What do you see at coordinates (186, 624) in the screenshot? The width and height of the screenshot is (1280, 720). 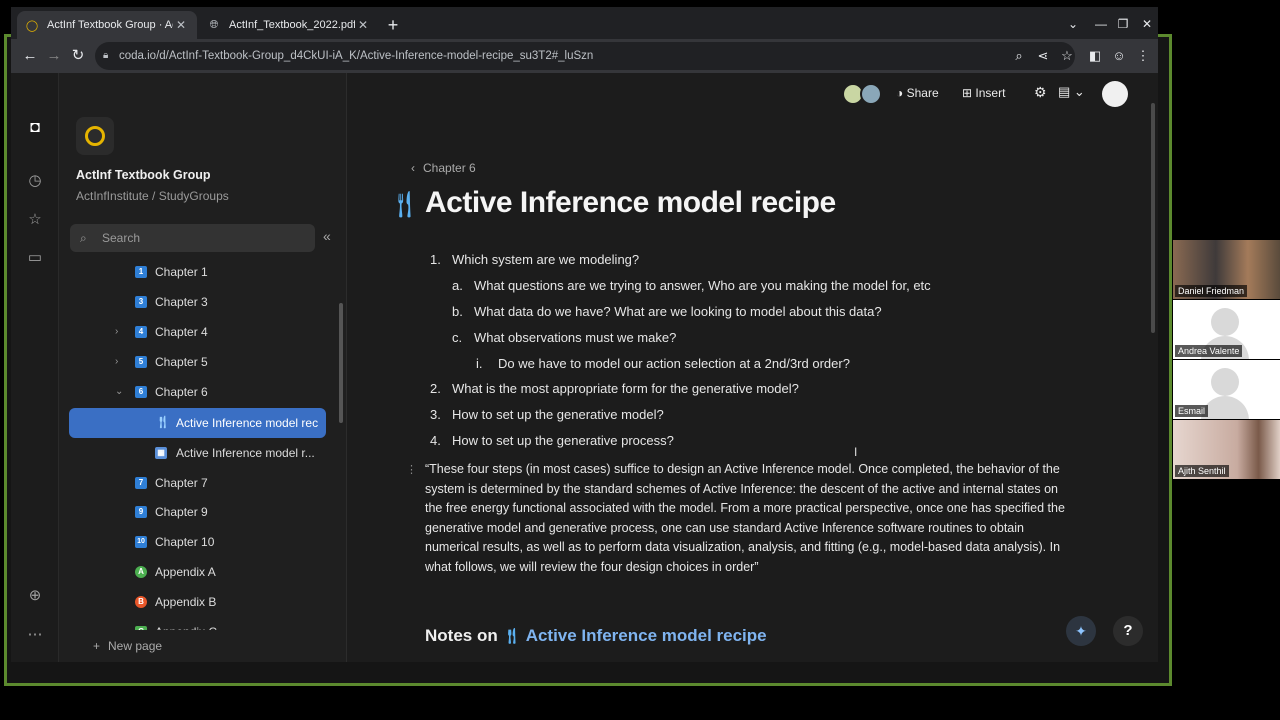 I see `sidebar-item-label: Appendix C` at bounding box center [186, 624].